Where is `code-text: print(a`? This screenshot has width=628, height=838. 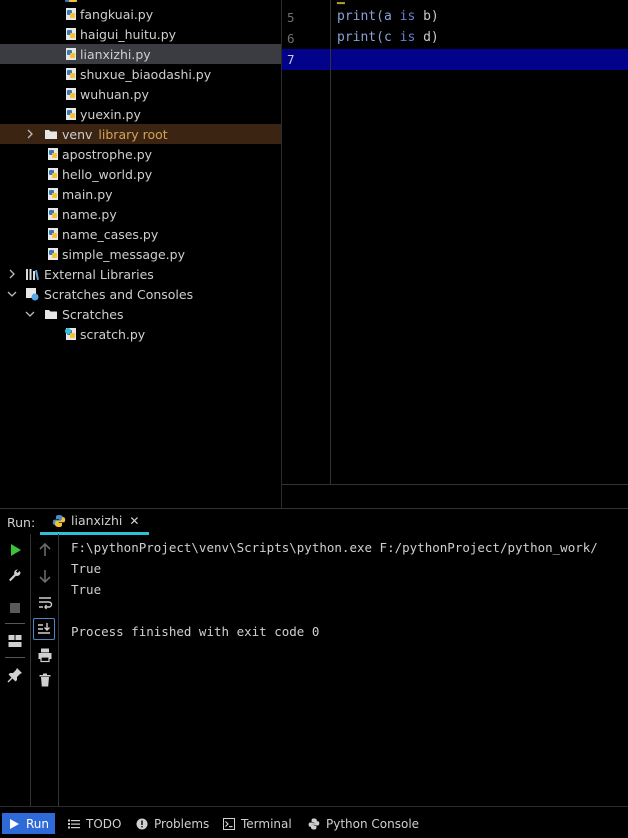 code-text: print(a is located at coordinates (368, 16).